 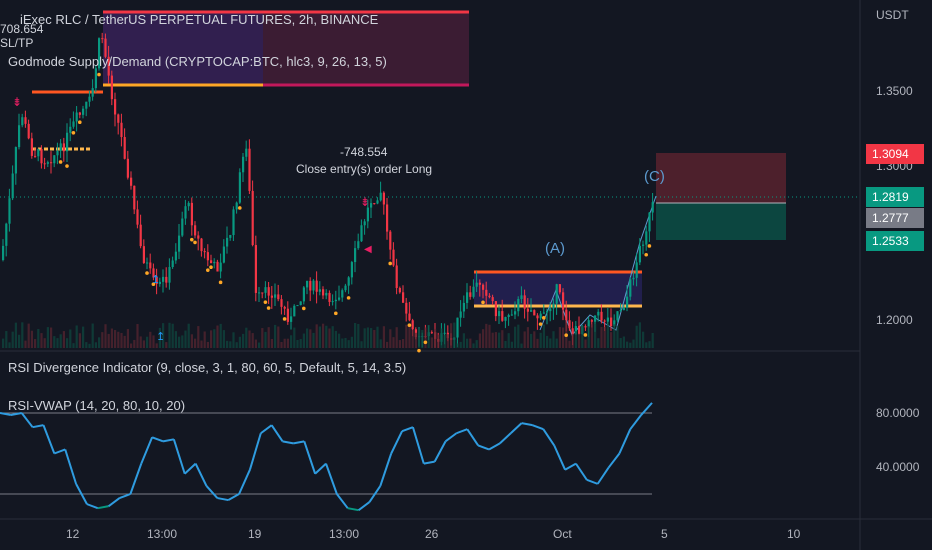 What do you see at coordinates (721, 178) in the screenshot?
I see `stop-loss-box` at bounding box center [721, 178].